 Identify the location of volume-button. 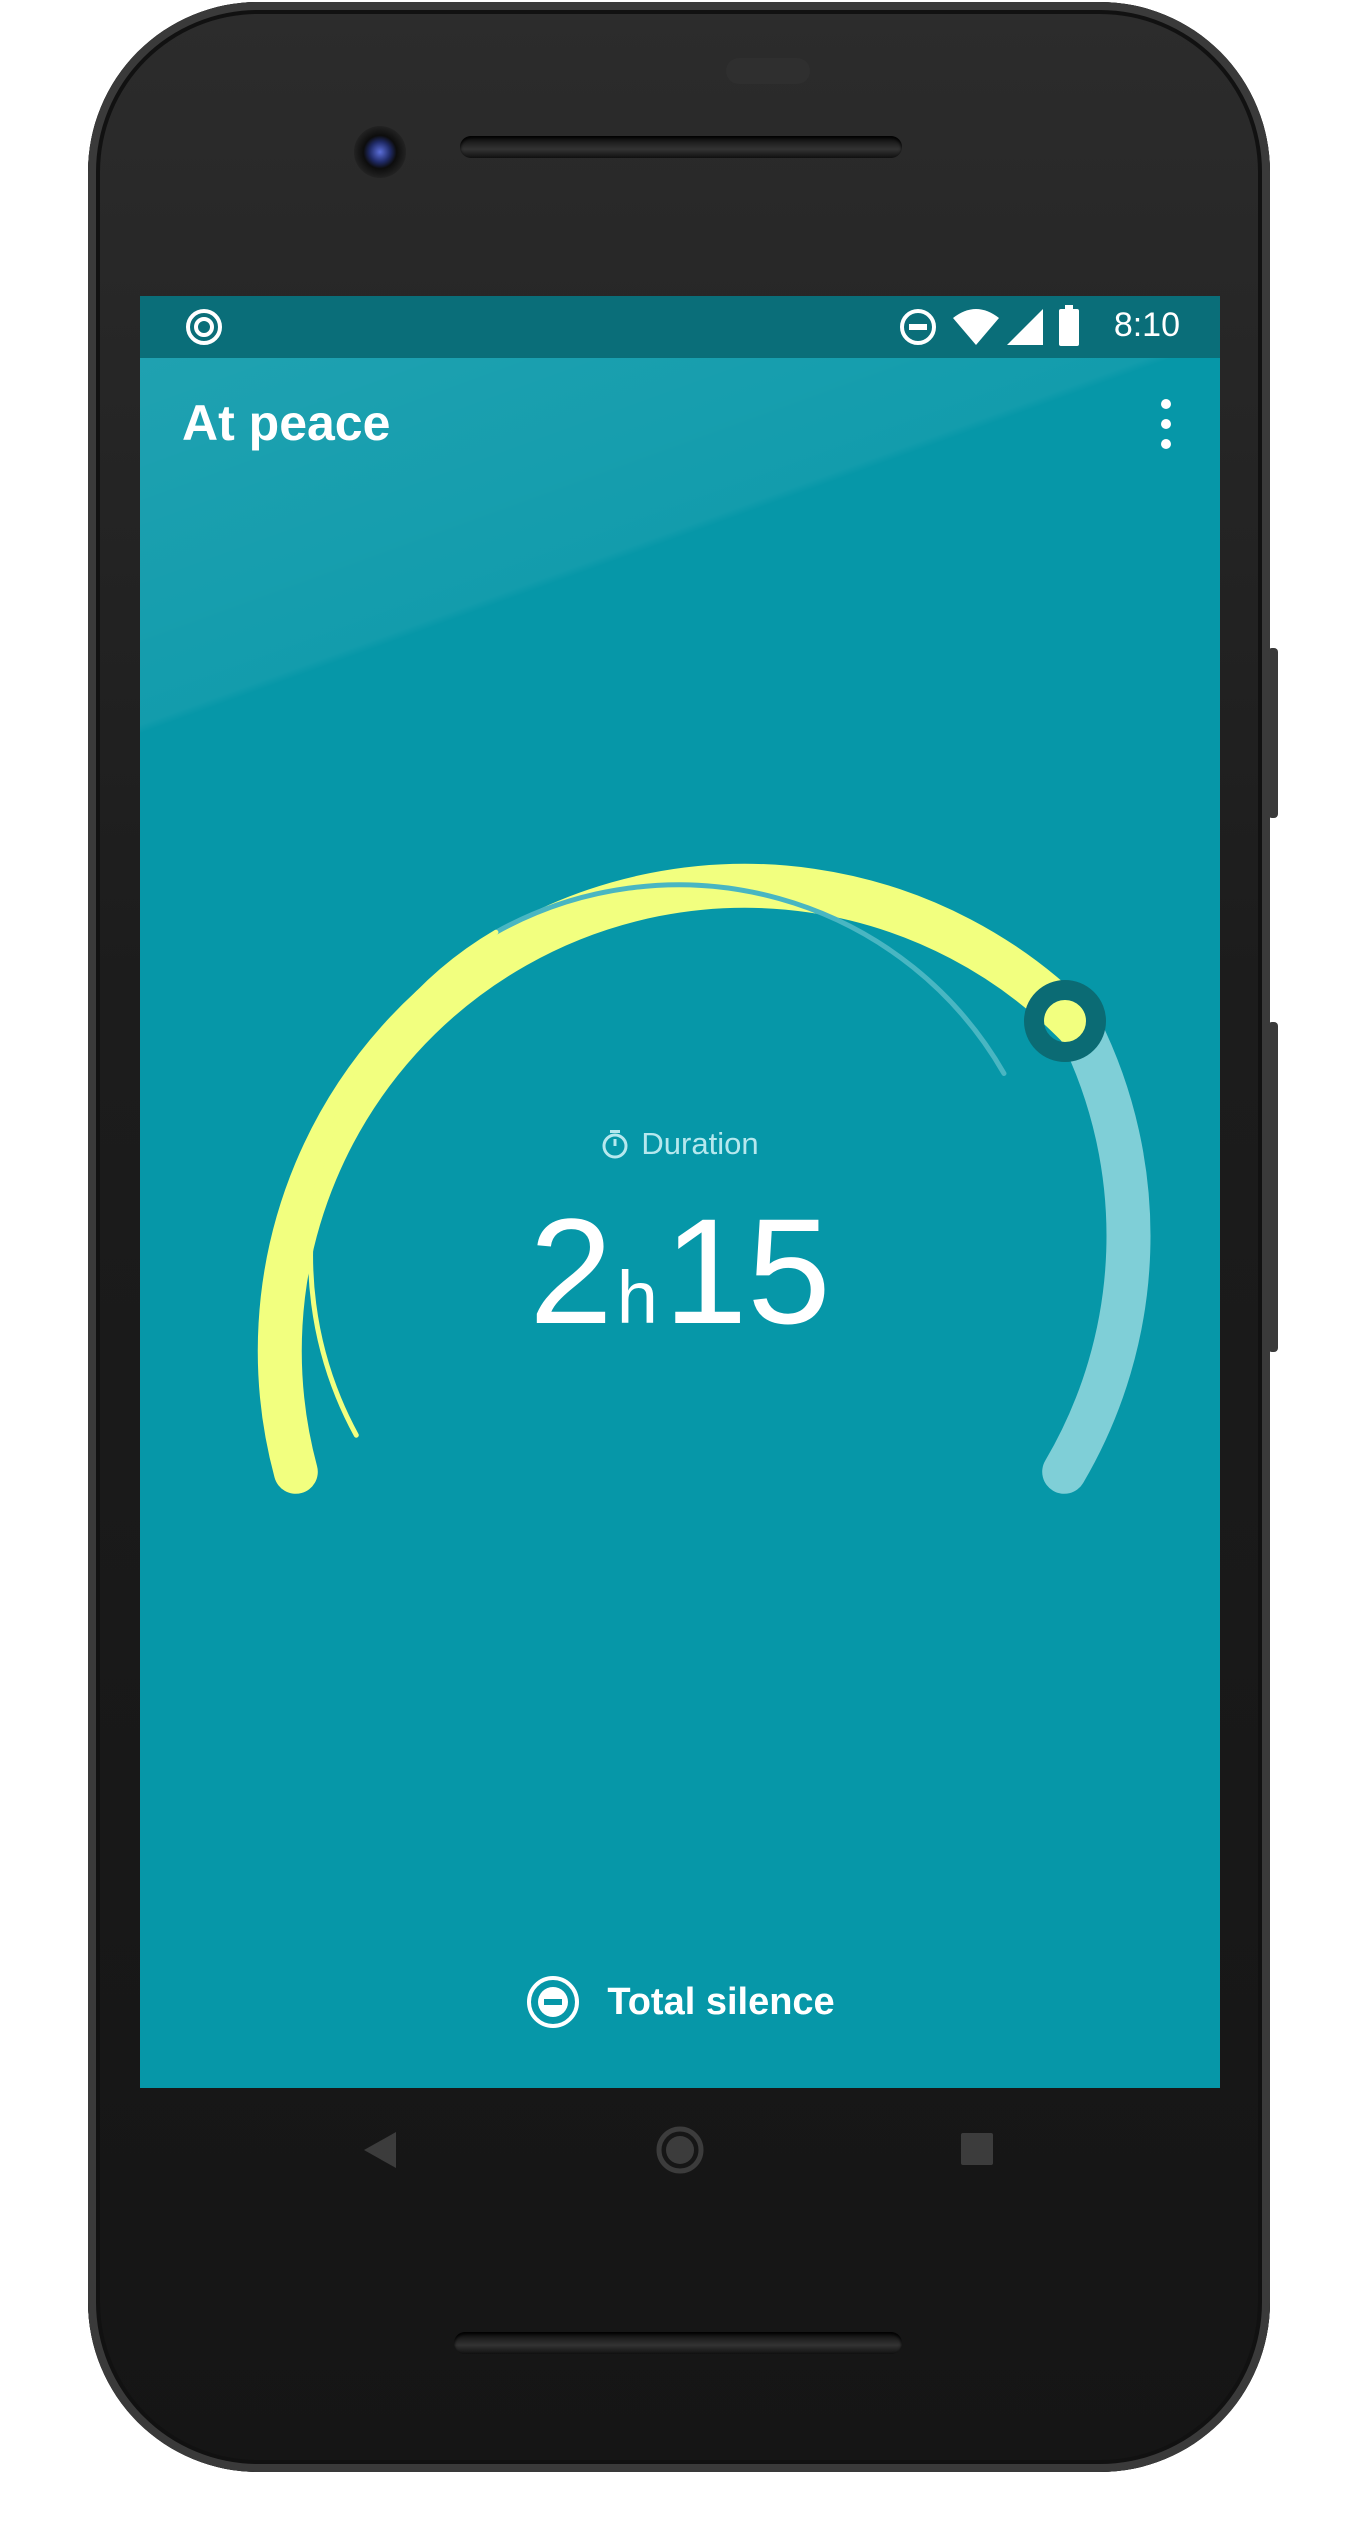
(1273, 1187).